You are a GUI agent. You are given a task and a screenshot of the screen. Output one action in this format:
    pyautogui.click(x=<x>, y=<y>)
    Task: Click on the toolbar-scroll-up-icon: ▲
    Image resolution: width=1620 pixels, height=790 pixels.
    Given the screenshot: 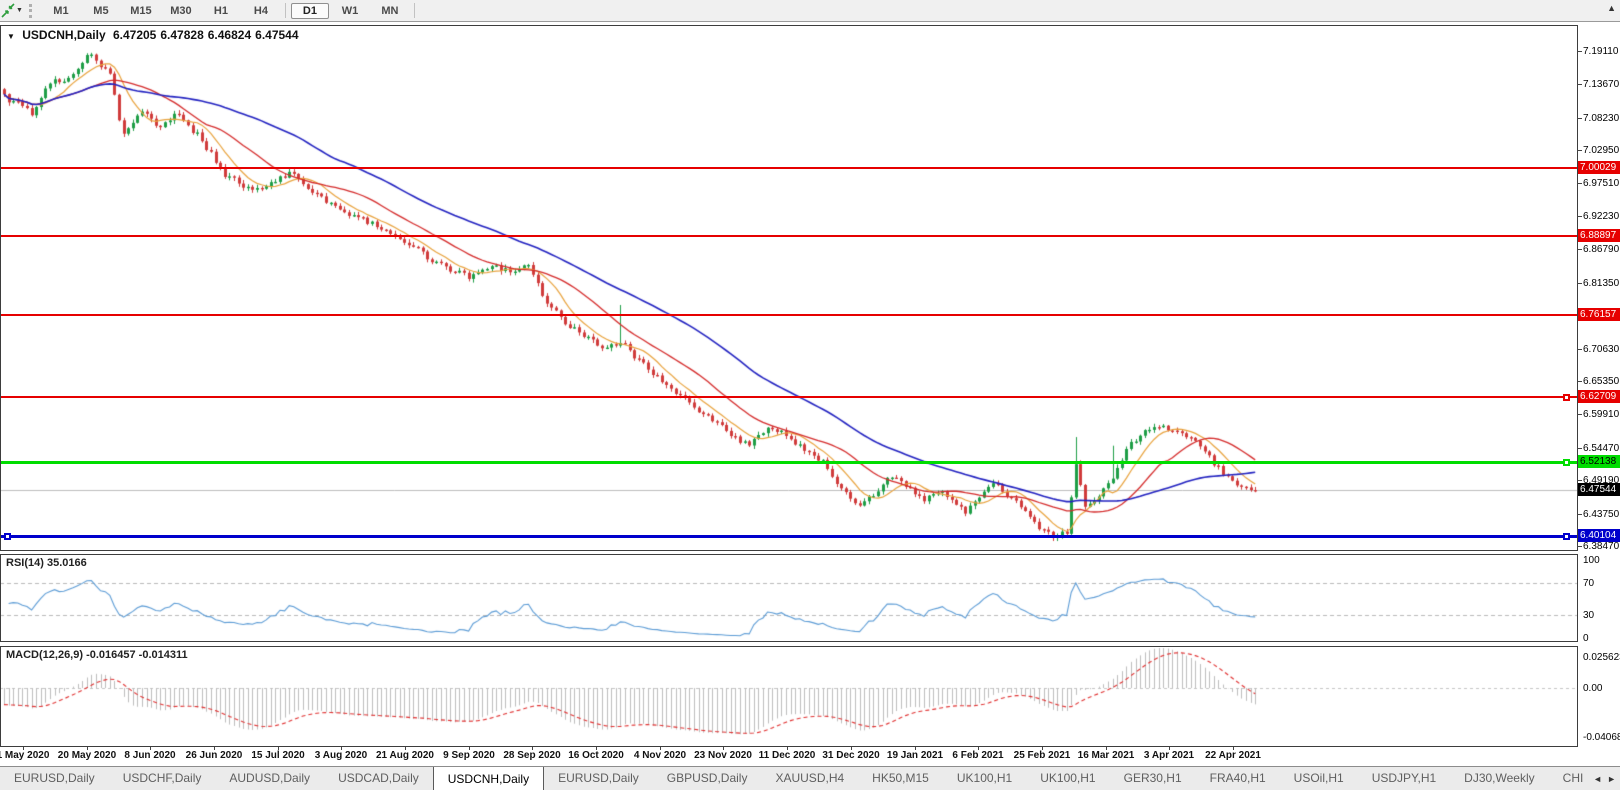 What is the action you would take?
    pyautogui.click(x=1611, y=8)
    